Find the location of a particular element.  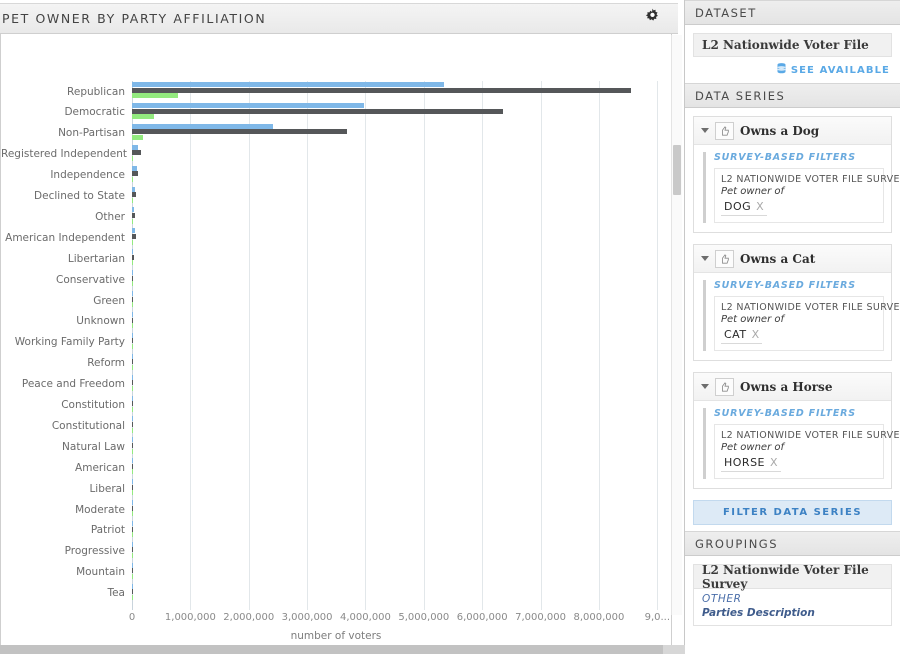

filter-data-series-button: FILTER DATA SERIES is located at coordinates (792, 512).